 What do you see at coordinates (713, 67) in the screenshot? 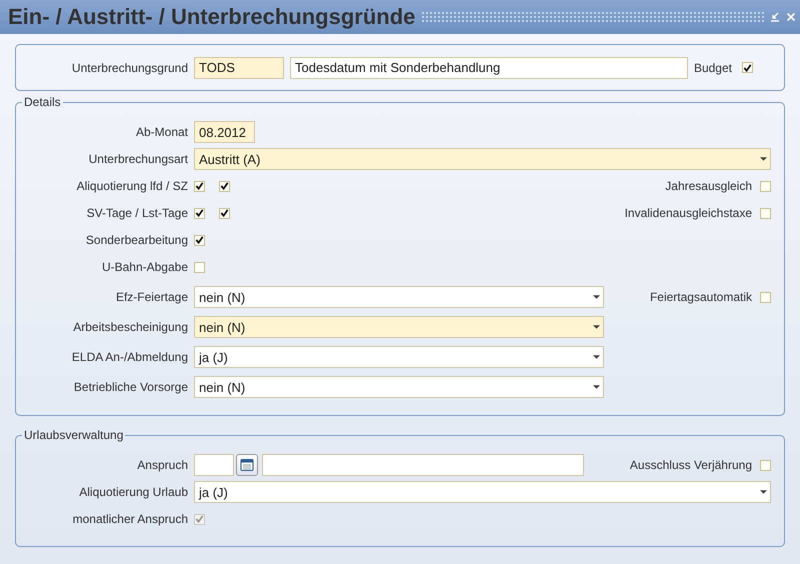
I see `field-label: Budget` at bounding box center [713, 67].